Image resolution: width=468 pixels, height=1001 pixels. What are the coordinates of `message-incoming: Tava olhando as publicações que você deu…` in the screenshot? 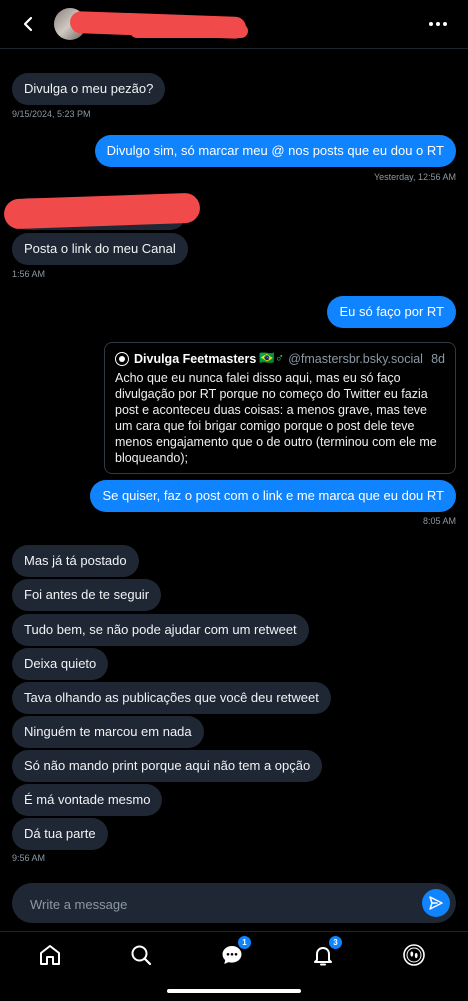 It's located at (171, 698).